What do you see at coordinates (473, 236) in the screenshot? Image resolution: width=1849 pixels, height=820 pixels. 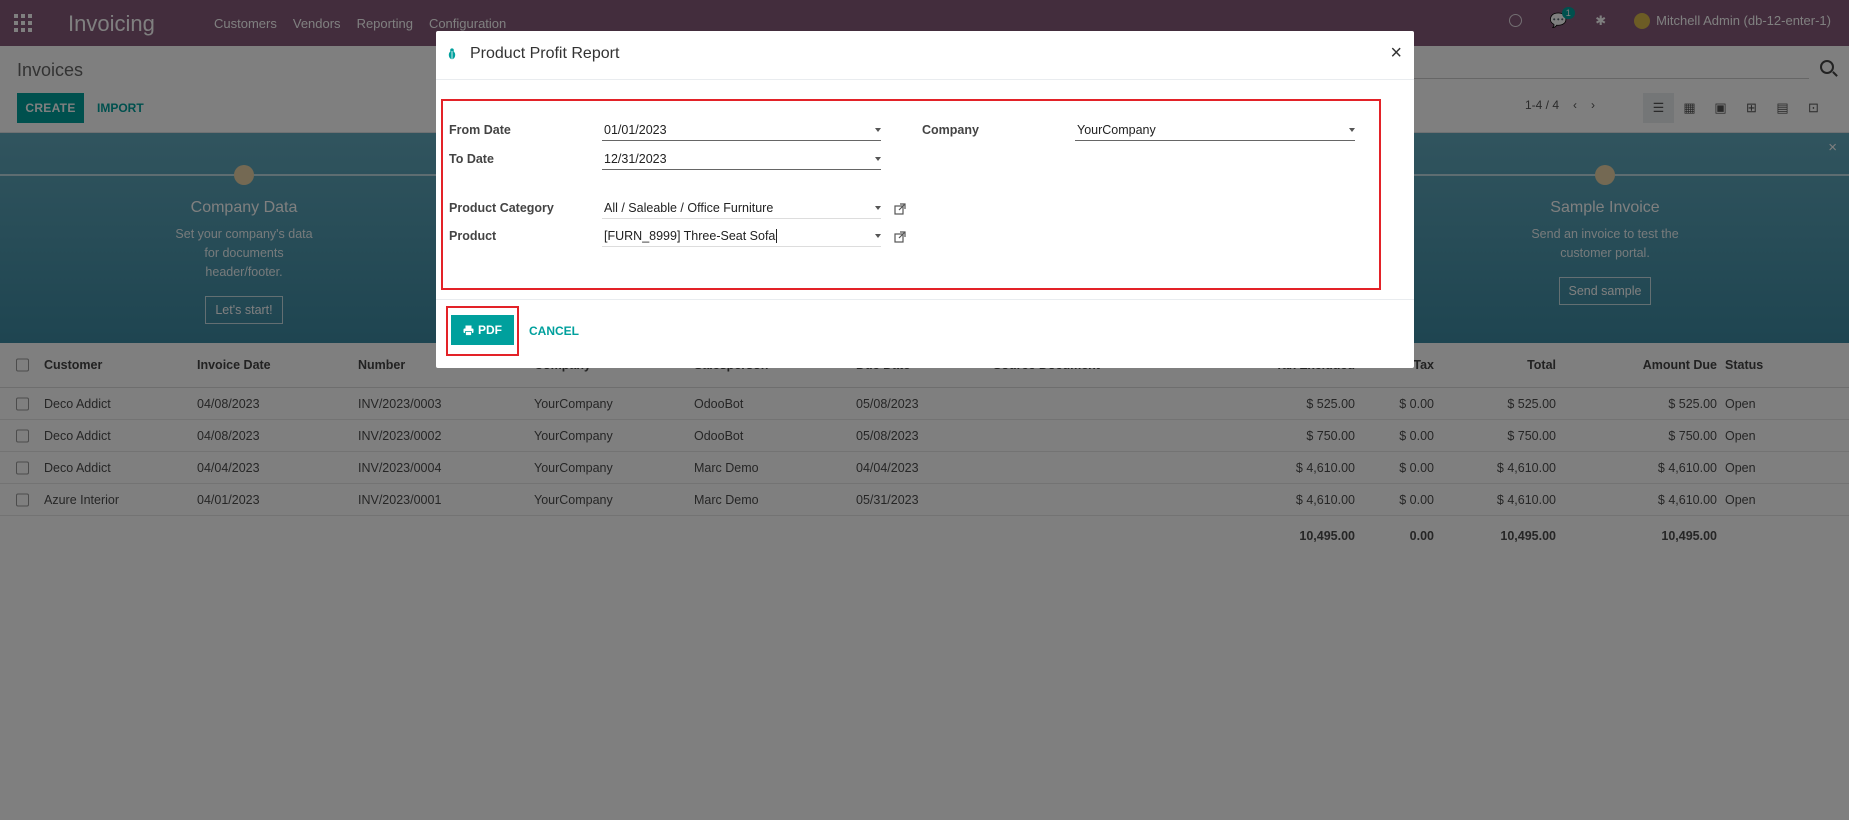 I see `product-label: Product` at bounding box center [473, 236].